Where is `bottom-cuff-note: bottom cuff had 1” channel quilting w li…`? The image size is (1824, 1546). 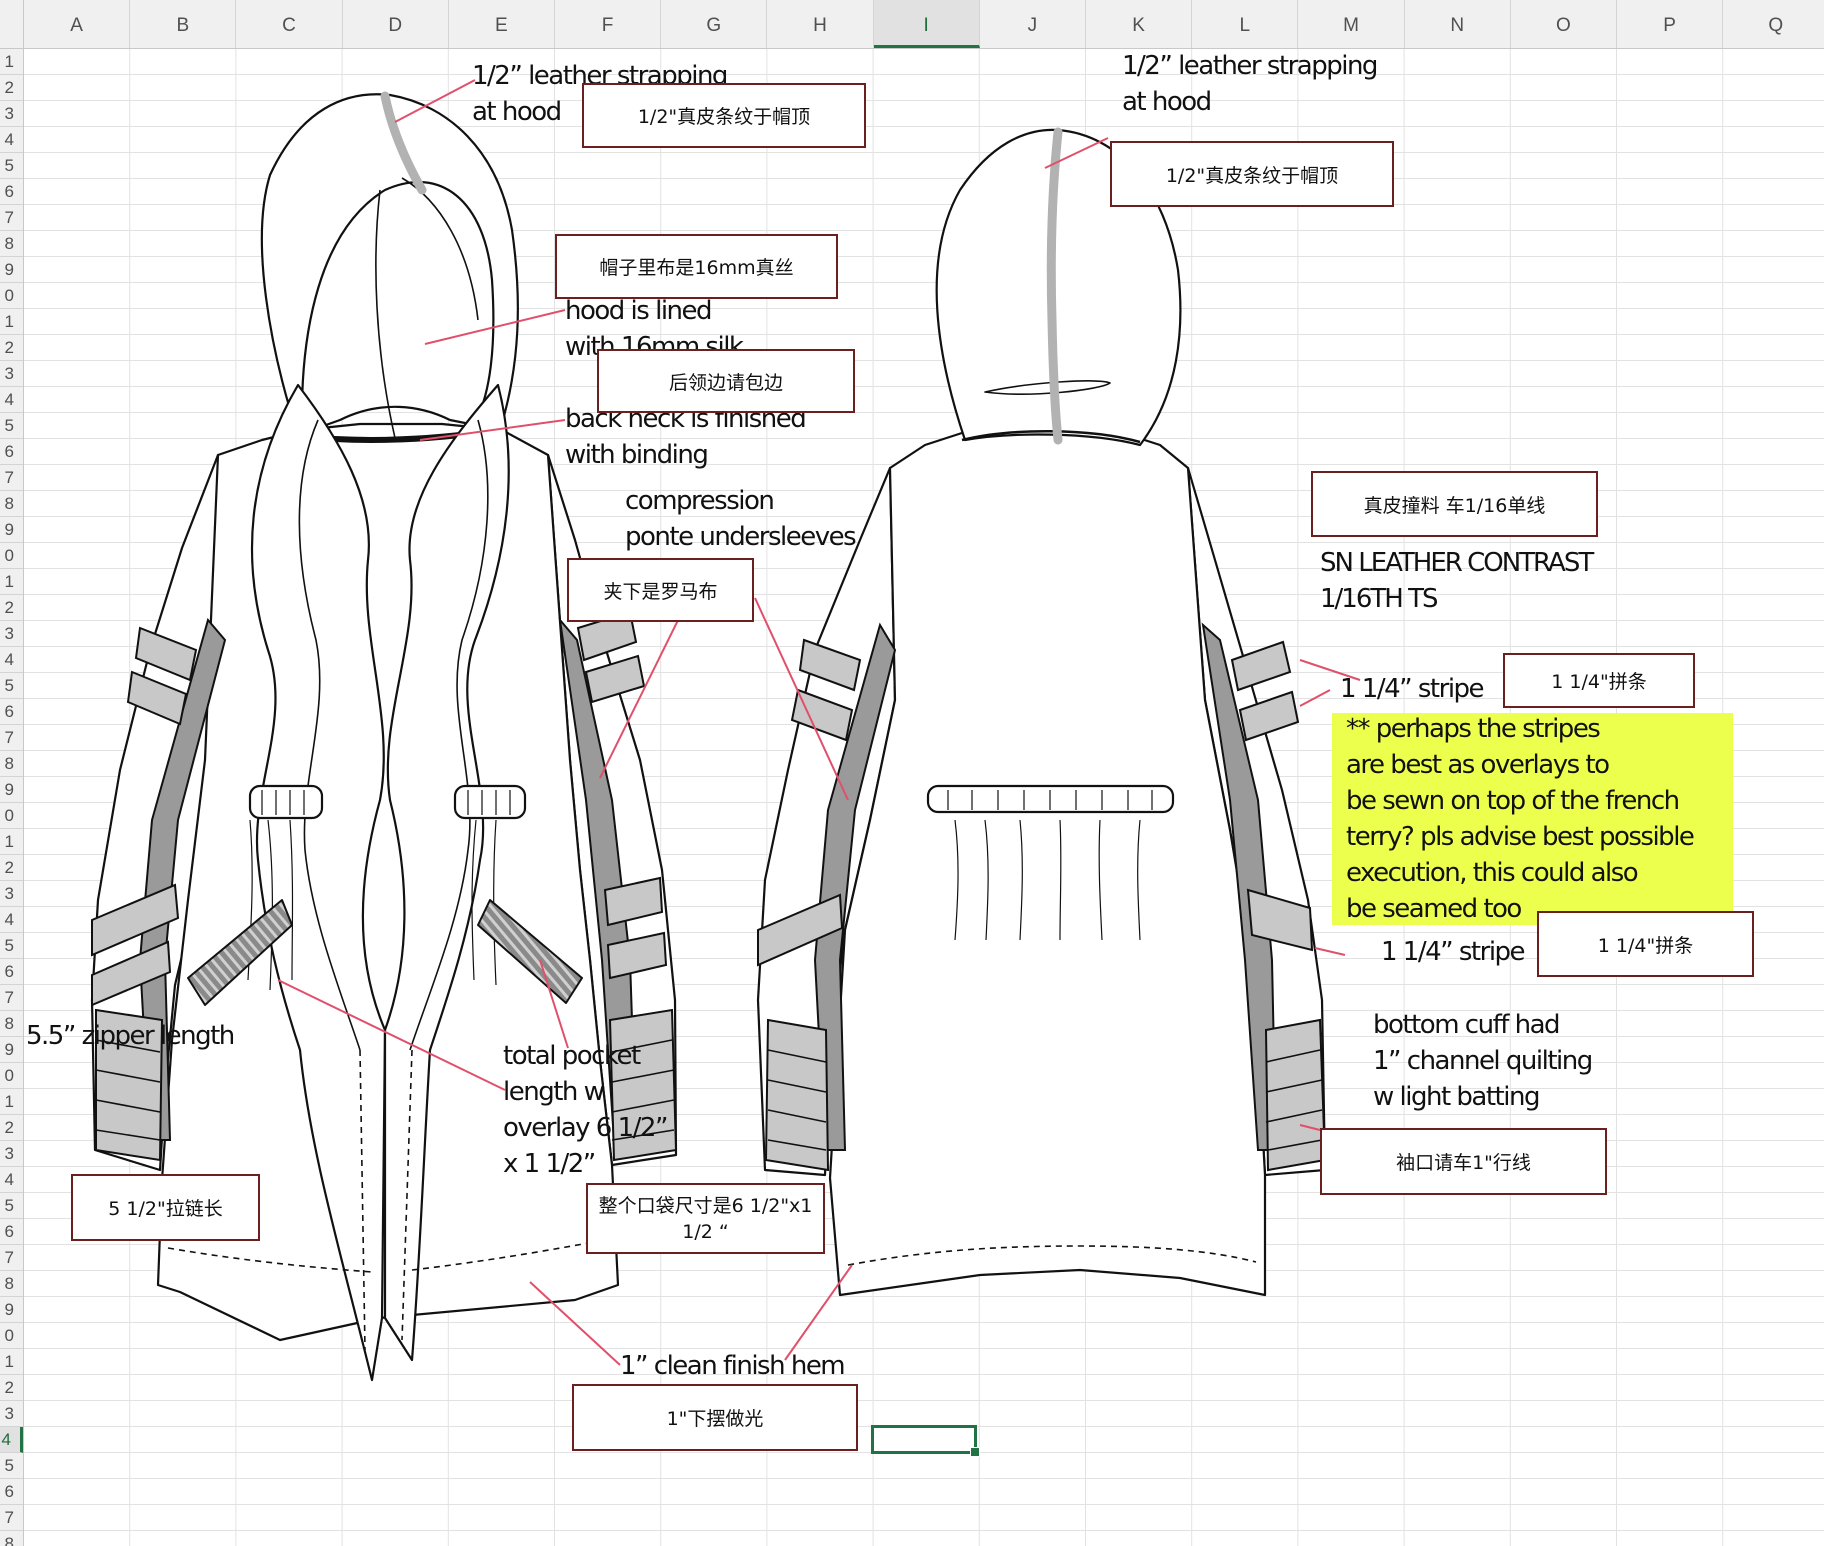 bottom-cuff-note: bottom cuff had 1” channel quilting w li… is located at coordinates (1483, 1061).